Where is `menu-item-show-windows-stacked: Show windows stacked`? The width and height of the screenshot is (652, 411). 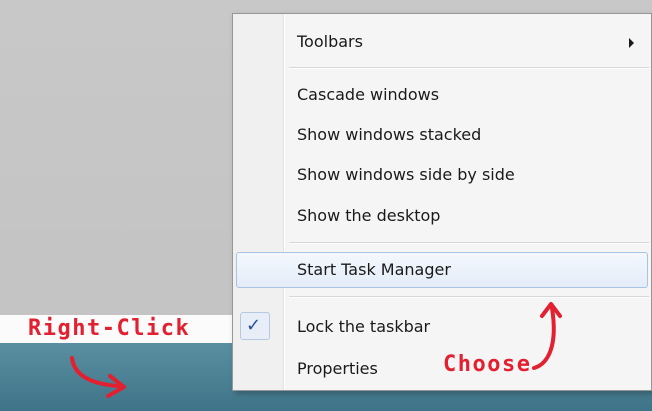
menu-item-show-windows-stacked: Show windows stacked is located at coordinates (442, 135).